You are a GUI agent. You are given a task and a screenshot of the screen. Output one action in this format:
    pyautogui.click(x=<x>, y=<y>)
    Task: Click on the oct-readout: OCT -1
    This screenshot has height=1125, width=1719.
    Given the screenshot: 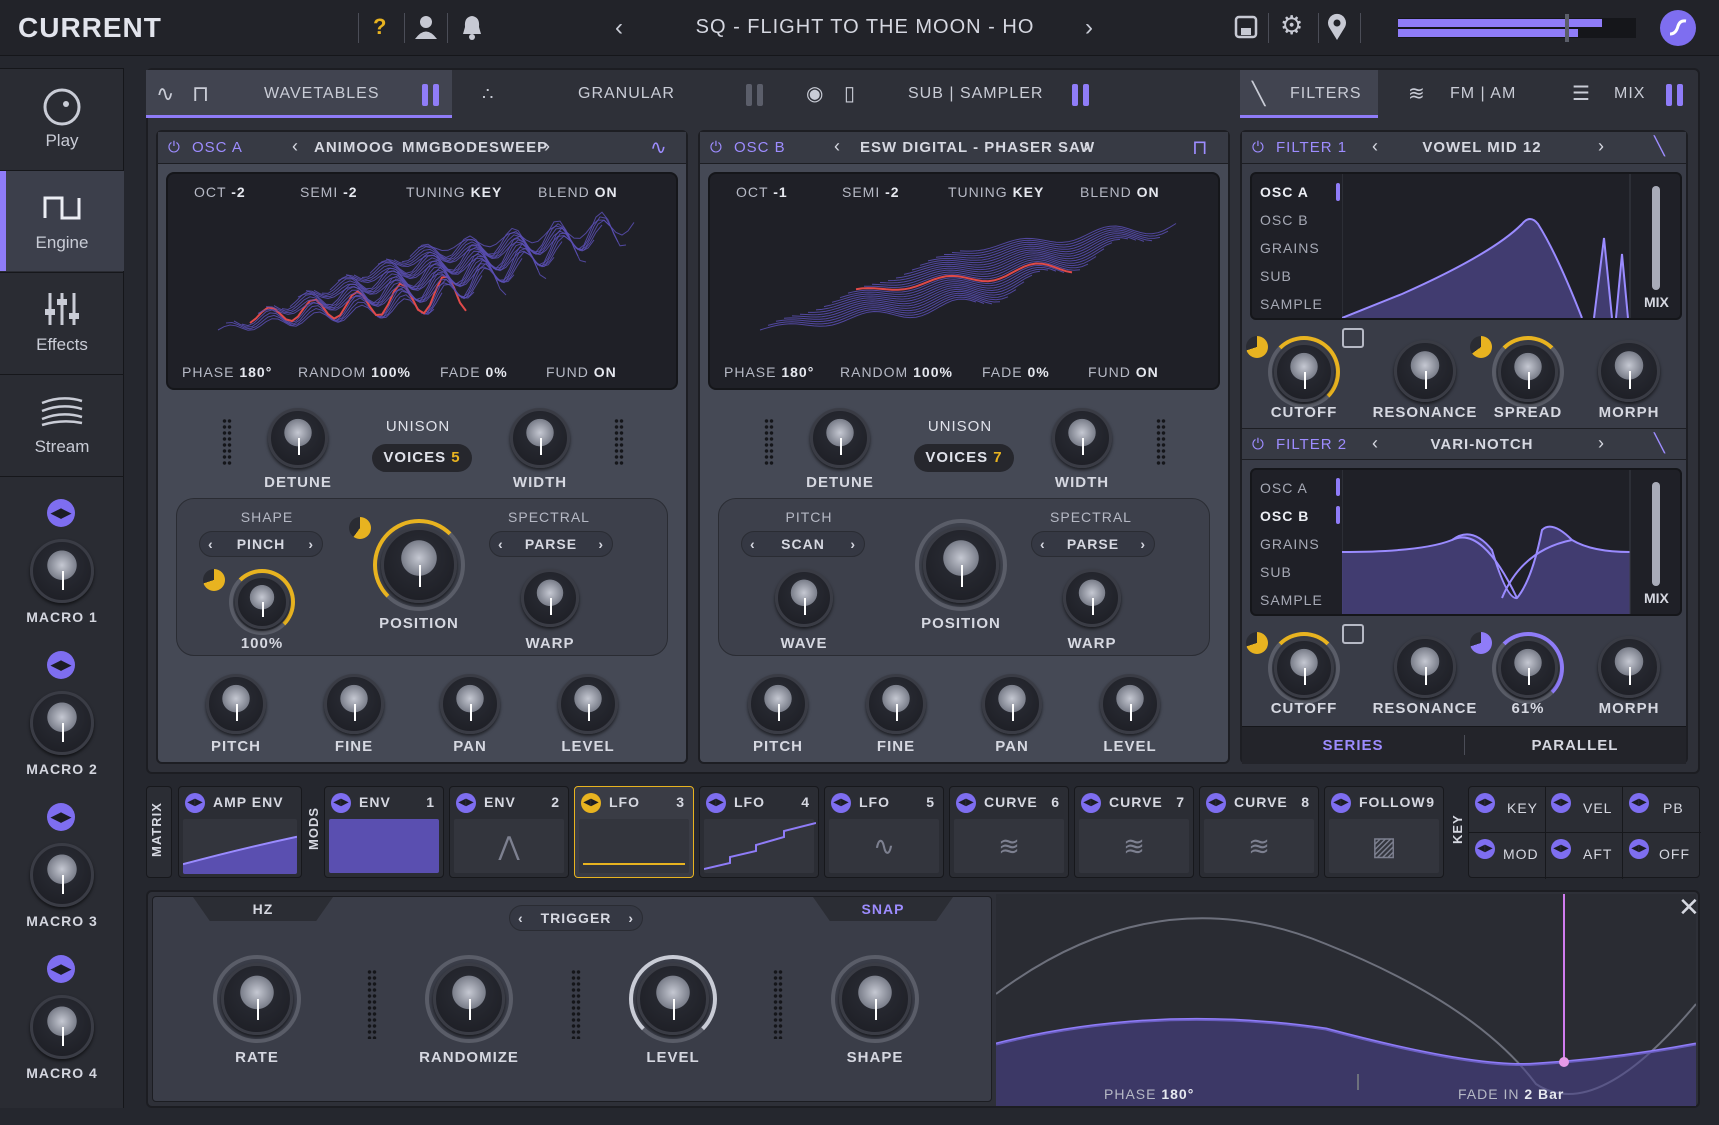 What is the action you would take?
    pyautogui.click(x=762, y=192)
    